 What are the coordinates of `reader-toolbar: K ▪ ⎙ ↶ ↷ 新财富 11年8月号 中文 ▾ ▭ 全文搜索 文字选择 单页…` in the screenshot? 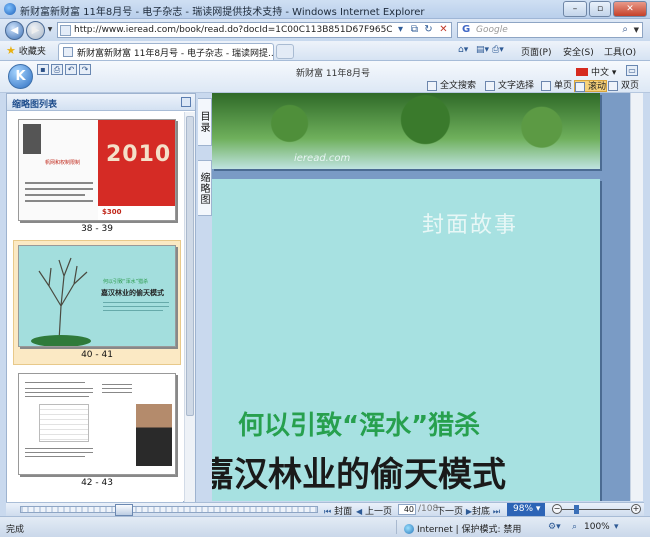 It's located at (325, 77).